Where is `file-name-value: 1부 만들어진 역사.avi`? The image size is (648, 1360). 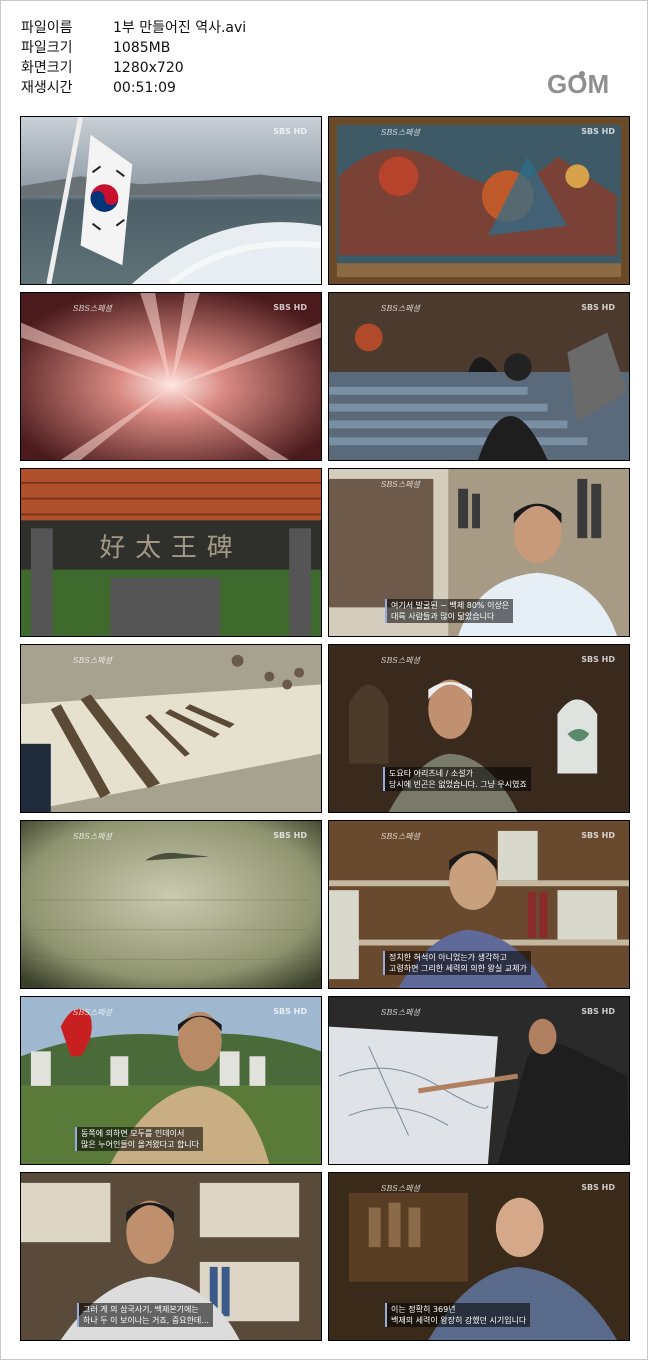
file-name-value: 1부 만들어진 역사.avi is located at coordinates (180, 28).